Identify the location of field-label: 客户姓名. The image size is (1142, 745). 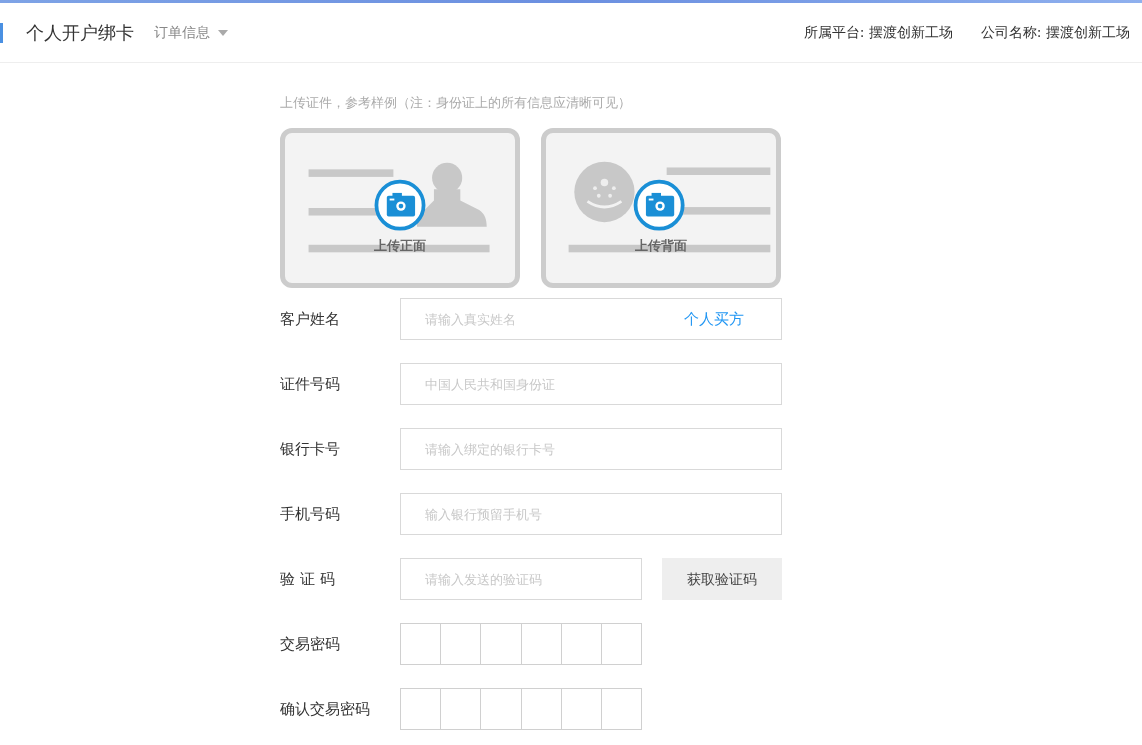
(310, 319).